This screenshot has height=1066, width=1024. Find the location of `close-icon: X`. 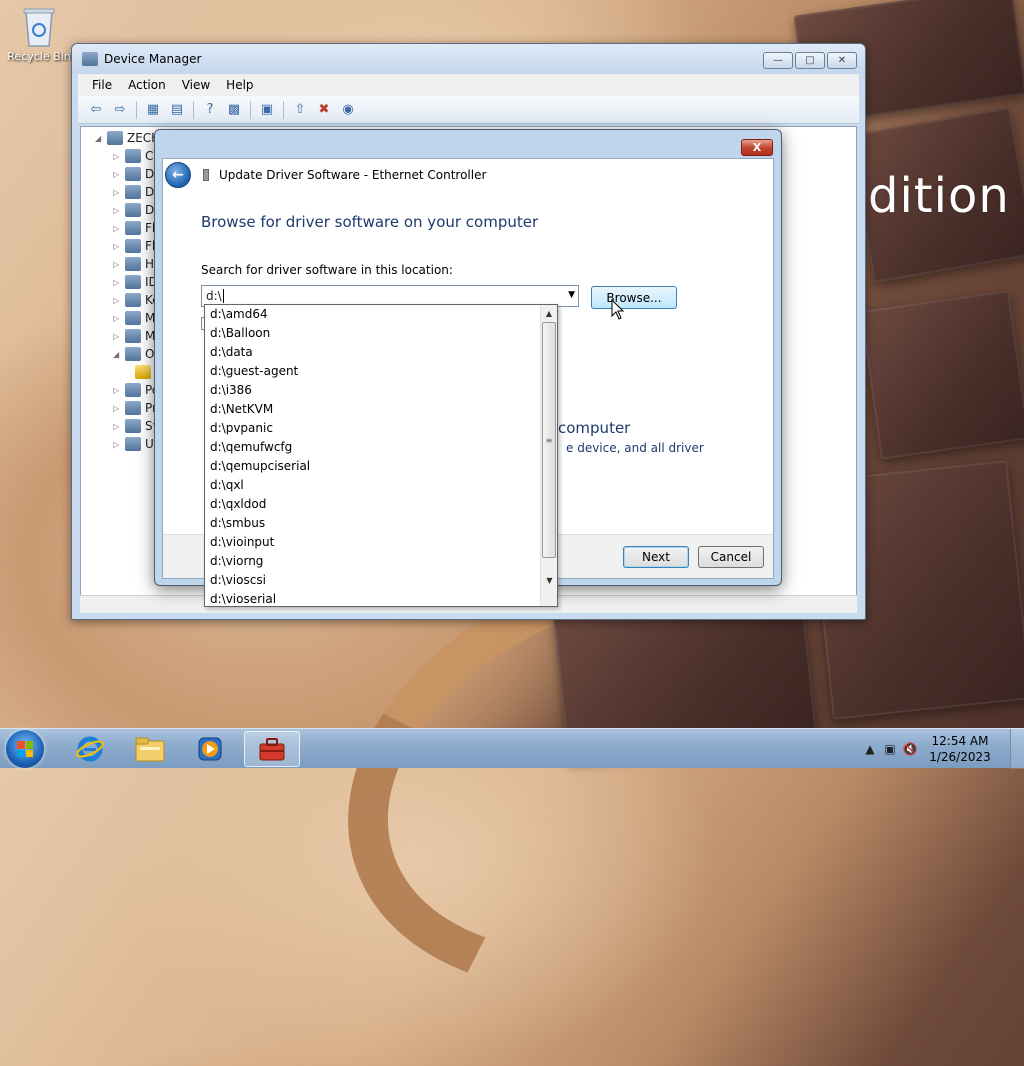

close-icon: X is located at coordinates (757, 147).